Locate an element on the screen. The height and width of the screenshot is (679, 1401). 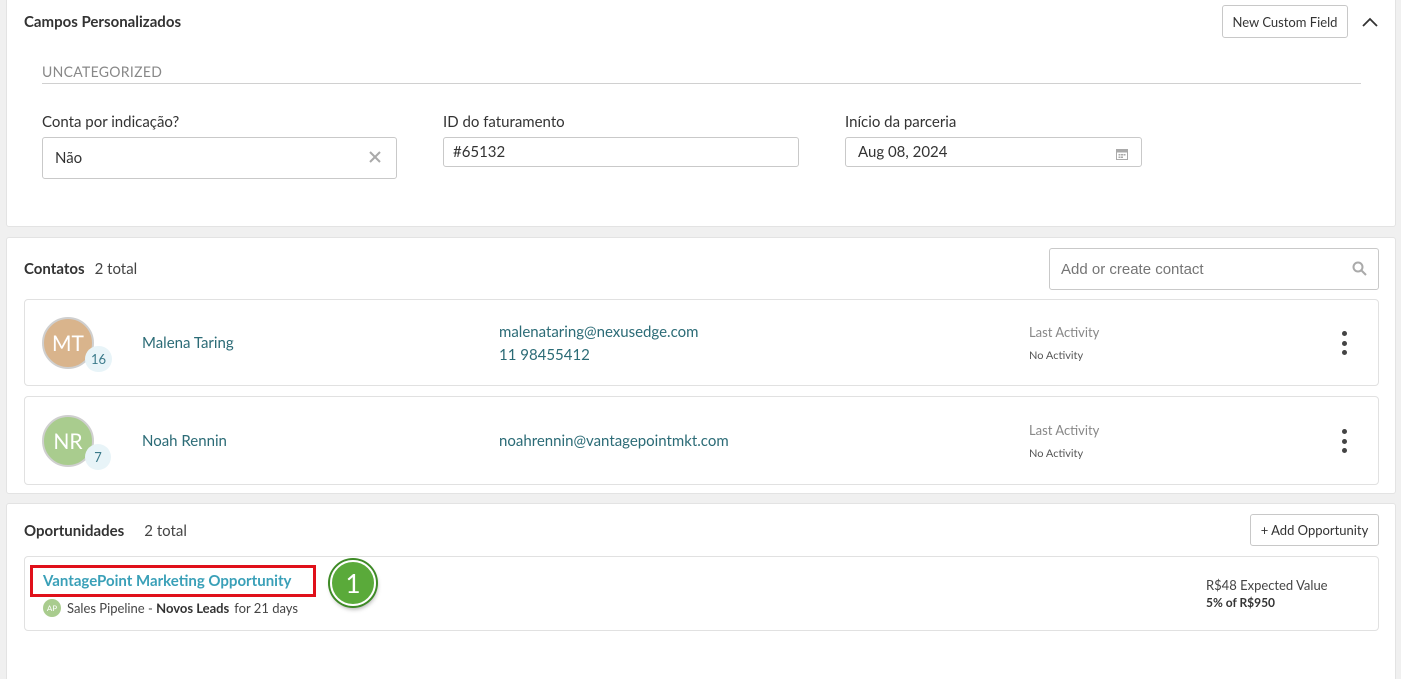
contact-name: Noah Rennin is located at coordinates (184, 441).